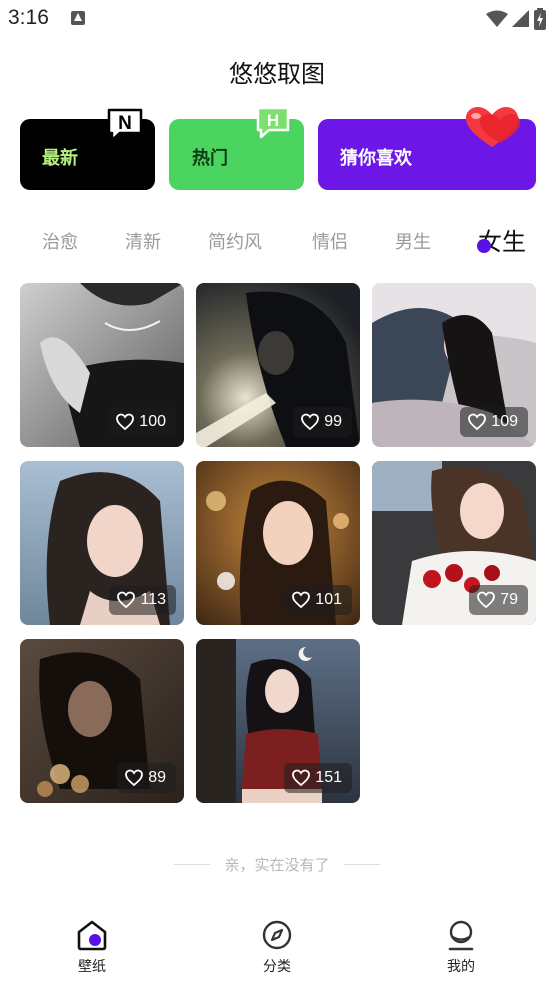 The image size is (554, 986). I want to click on style-tabs: 治愈 清新 简约风 情侣 男生 女生, so click(277, 242).